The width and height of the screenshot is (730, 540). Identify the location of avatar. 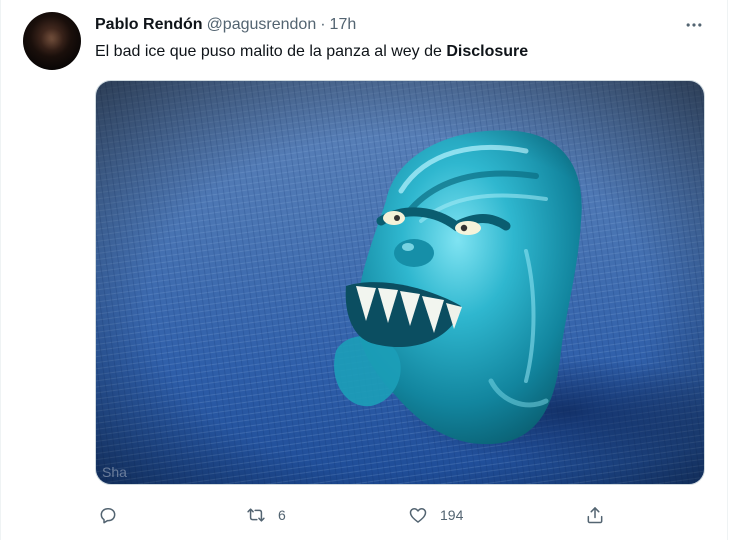
(52, 41).